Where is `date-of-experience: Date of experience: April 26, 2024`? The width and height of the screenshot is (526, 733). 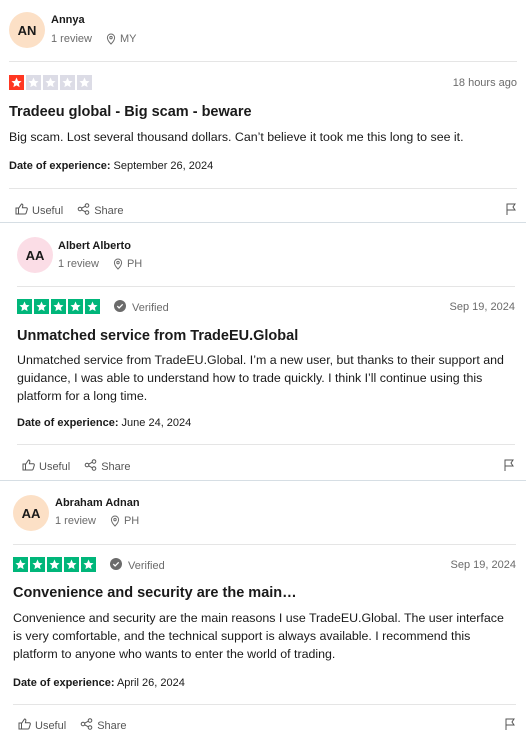
date-of-experience: Date of experience: April 26, 2024 is located at coordinates (99, 683).